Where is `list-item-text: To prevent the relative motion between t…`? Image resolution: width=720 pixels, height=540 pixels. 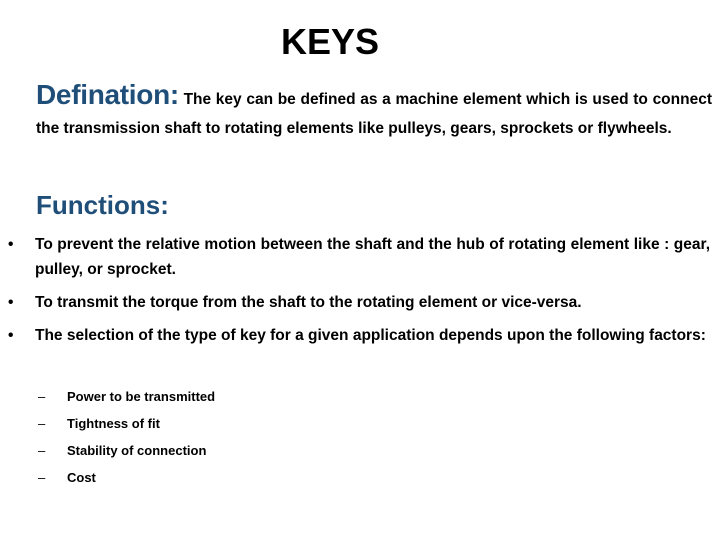
list-item-text: To prevent the relative motion between t… is located at coordinates (372, 257).